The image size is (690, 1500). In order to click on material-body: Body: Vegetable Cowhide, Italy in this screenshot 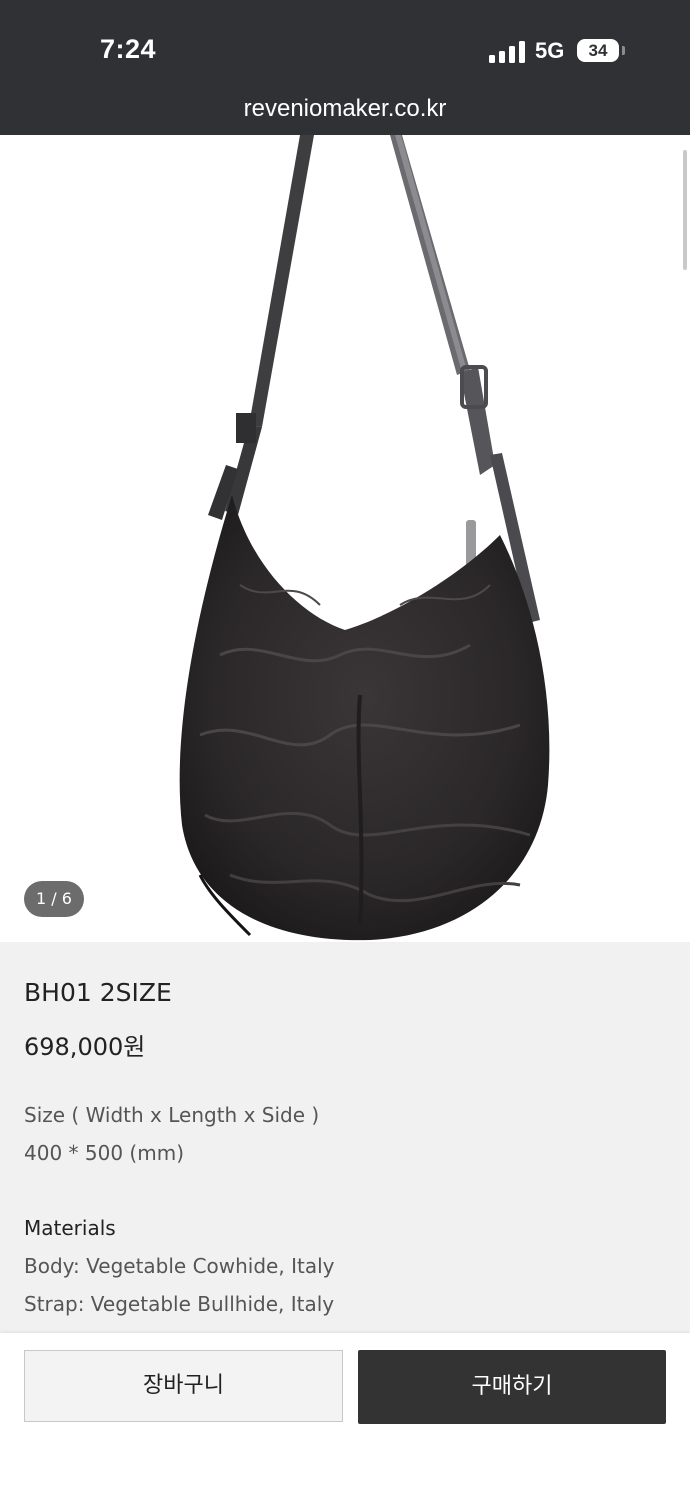, I will do `click(179, 1266)`.